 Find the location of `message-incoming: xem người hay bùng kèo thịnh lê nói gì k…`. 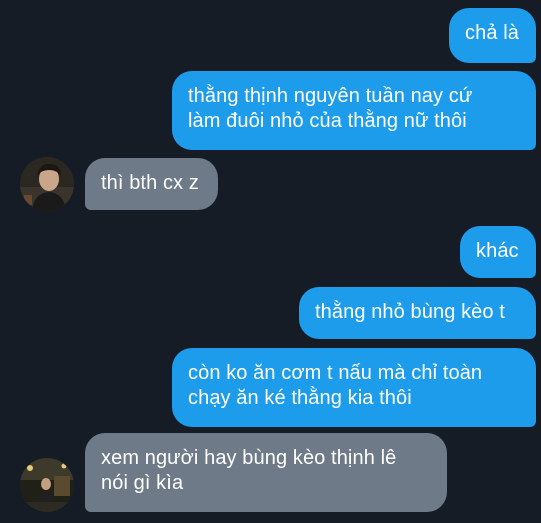

message-incoming: xem người hay bùng kèo thịnh lê nói gì k… is located at coordinates (266, 472).